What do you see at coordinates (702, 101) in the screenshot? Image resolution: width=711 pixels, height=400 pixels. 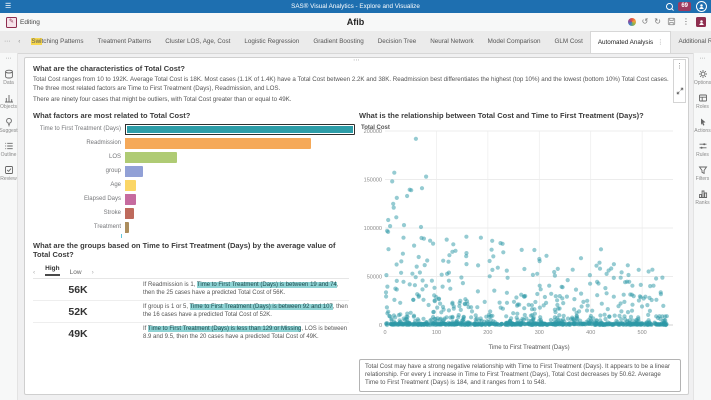 I see `sidebar-item-roles: Roles` at bounding box center [702, 101].